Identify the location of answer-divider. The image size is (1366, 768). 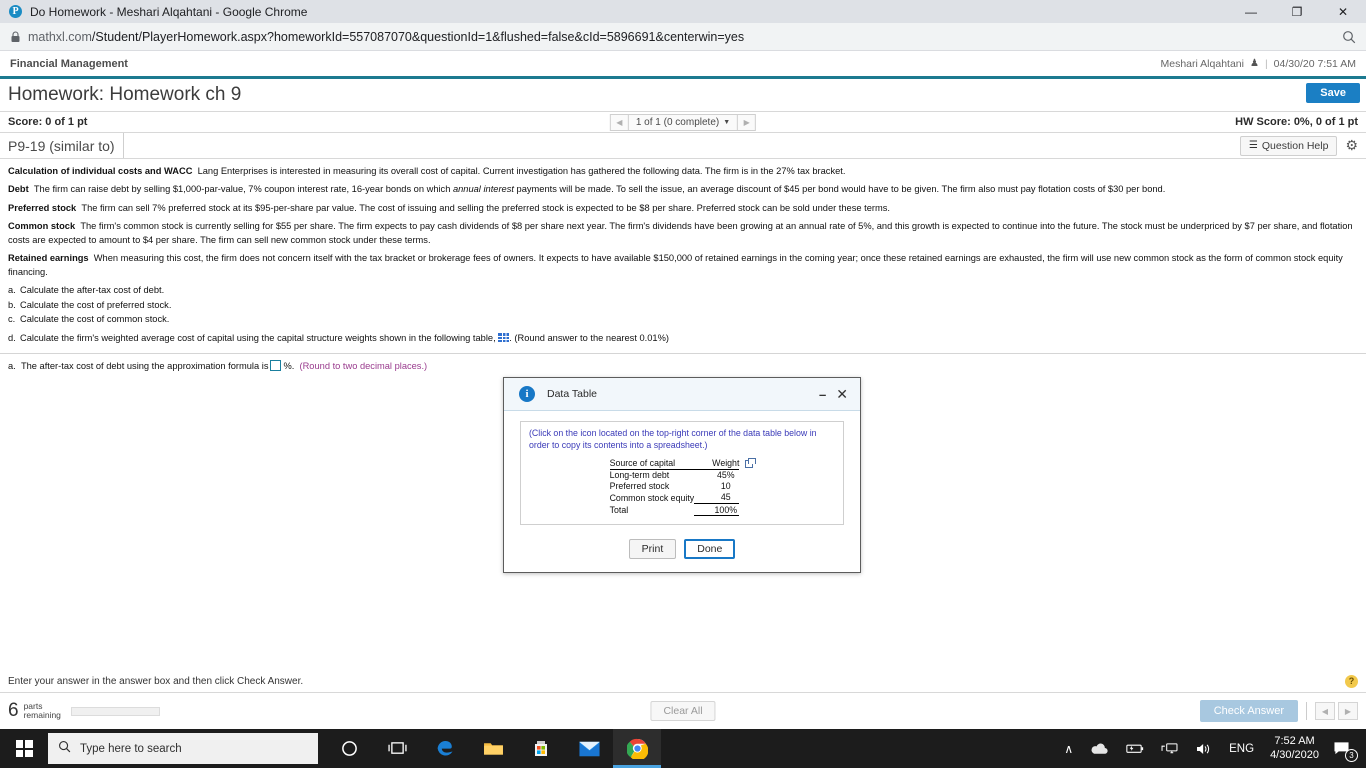
(683, 354).